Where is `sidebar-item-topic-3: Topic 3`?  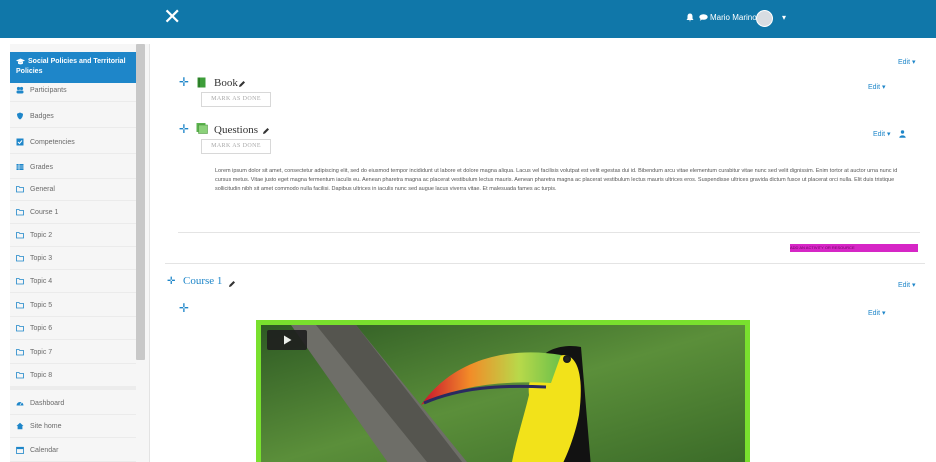 sidebar-item-topic-3: Topic 3 is located at coordinates (73, 258).